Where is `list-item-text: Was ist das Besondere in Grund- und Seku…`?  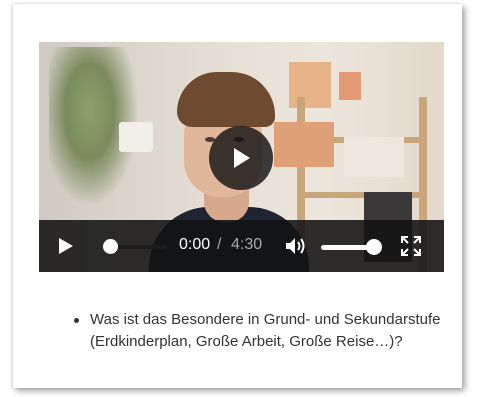 list-item-text: Was ist das Besondere in Grund- und Seku… is located at coordinates (265, 330).